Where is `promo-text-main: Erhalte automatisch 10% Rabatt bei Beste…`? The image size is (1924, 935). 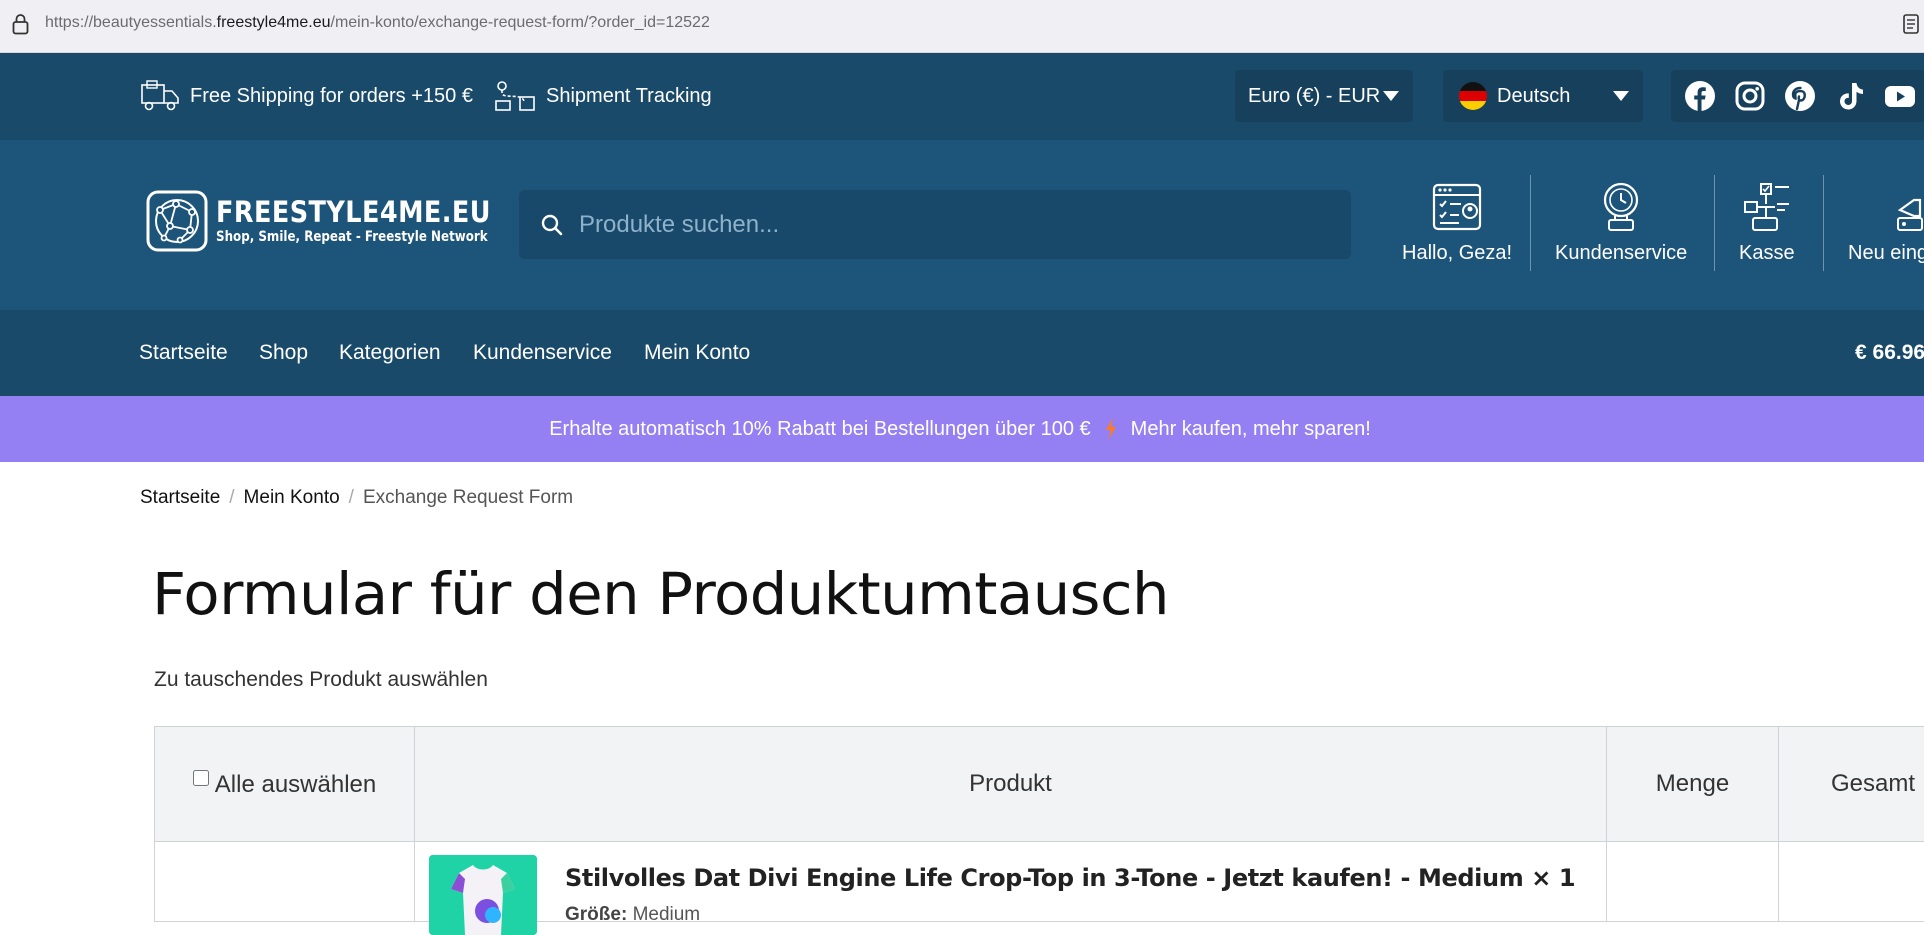 promo-text-main: Erhalte automatisch 10% Rabatt bei Beste… is located at coordinates (819, 429).